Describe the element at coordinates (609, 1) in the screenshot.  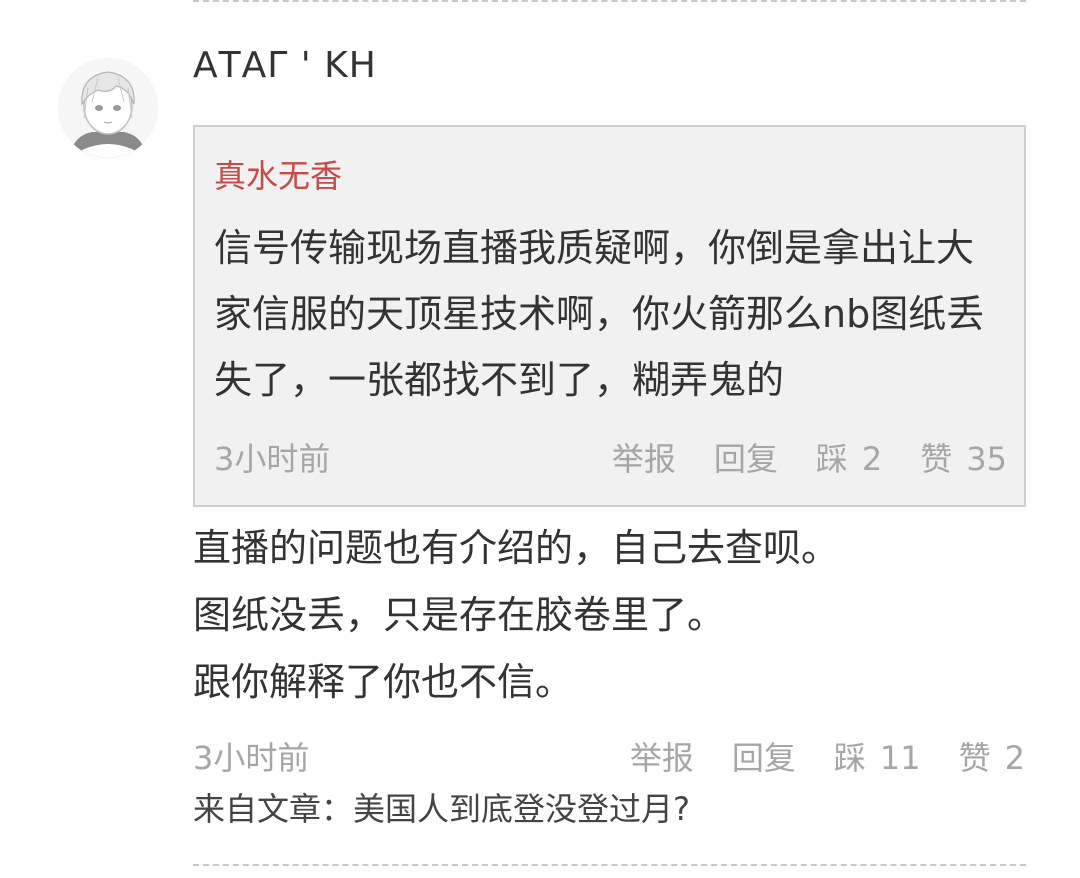
I see `top-divider` at that location.